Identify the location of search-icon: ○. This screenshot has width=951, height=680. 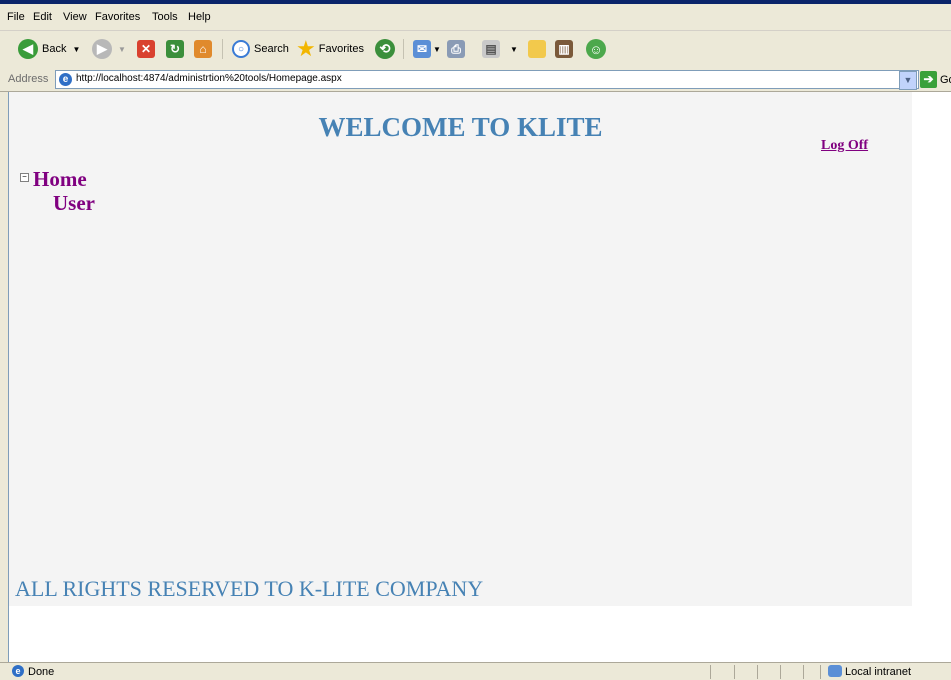
(241, 49).